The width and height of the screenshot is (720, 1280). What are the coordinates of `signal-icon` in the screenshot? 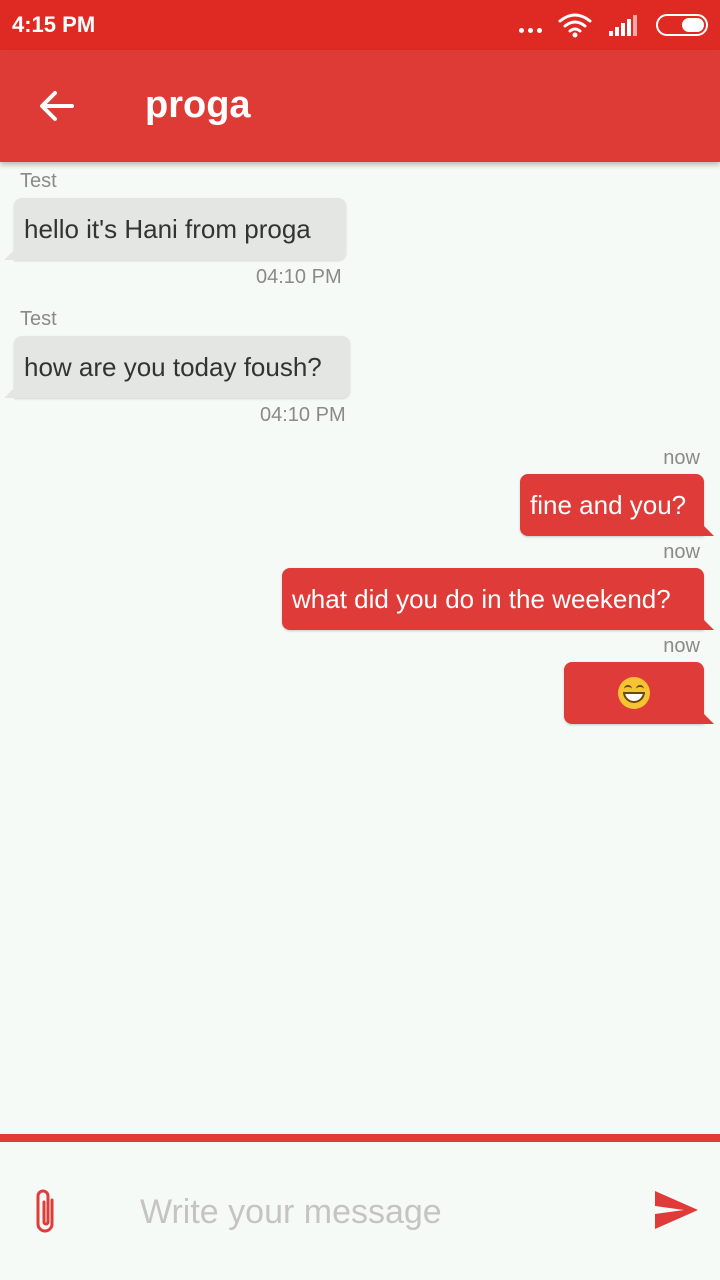 It's located at (623, 25).